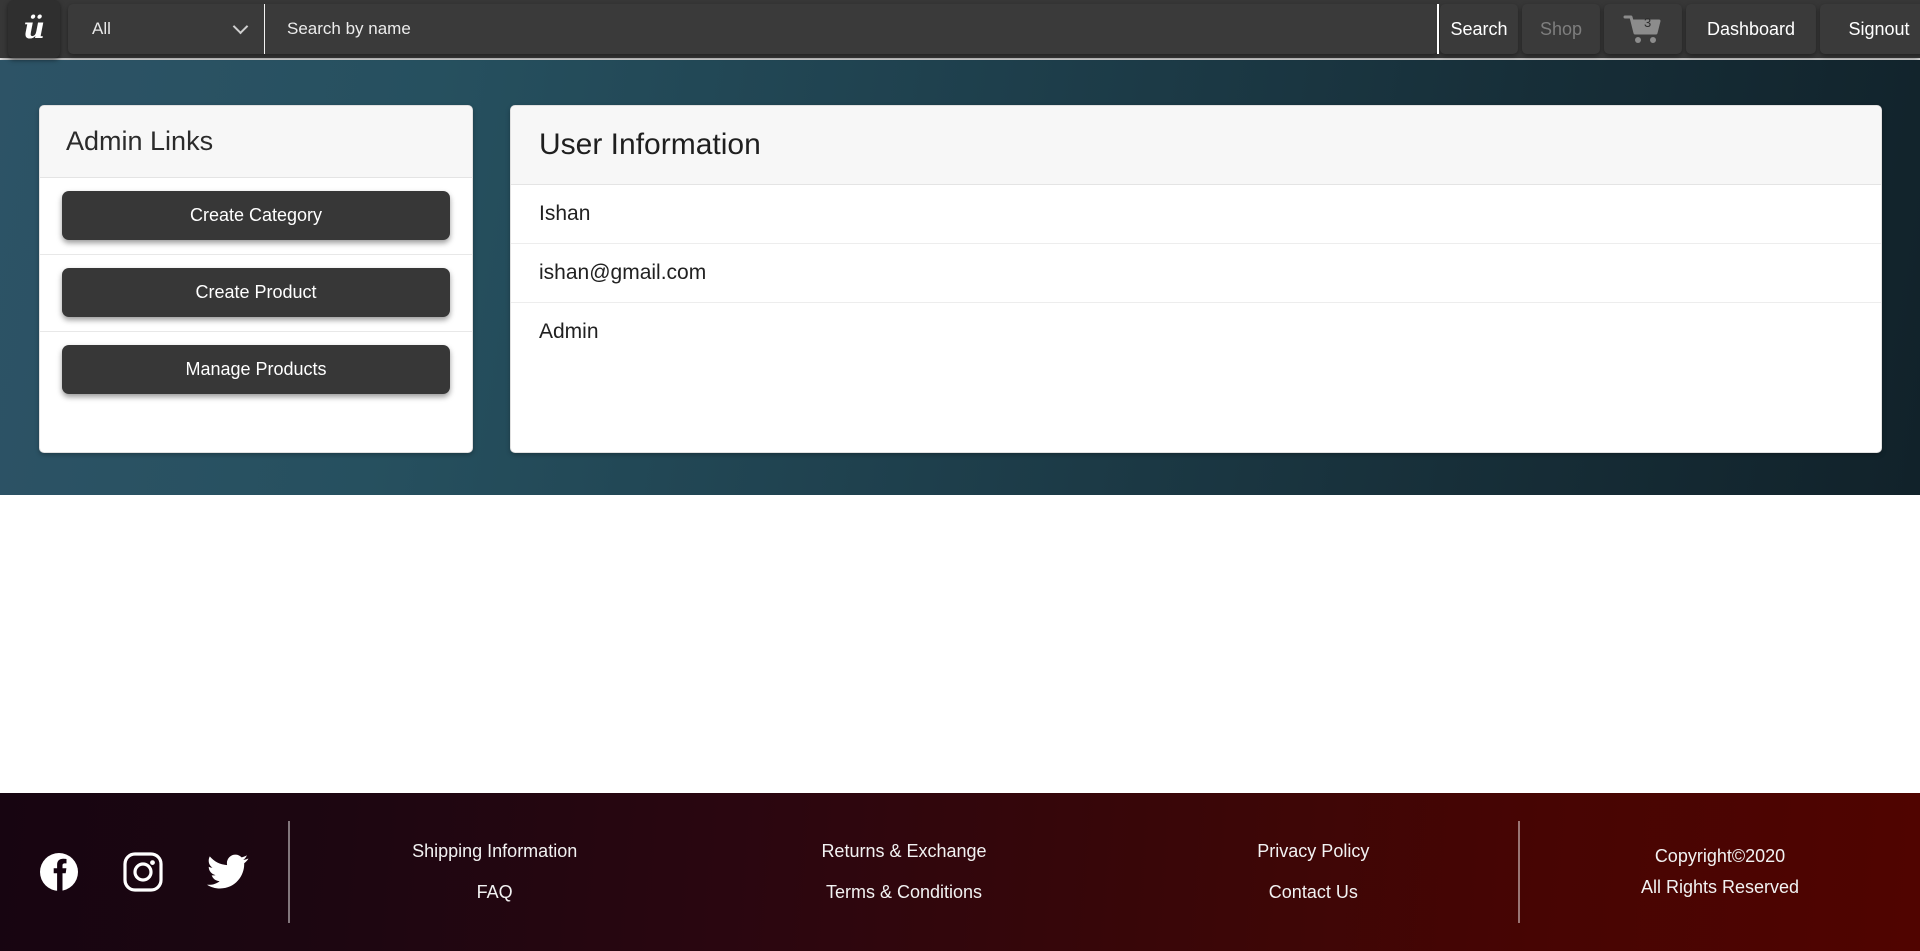 This screenshot has height=951, width=1920. Describe the element at coordinates (494, 872) in the screenshot. I see `footer-column-1: Shipping Information FAQ` at that location.